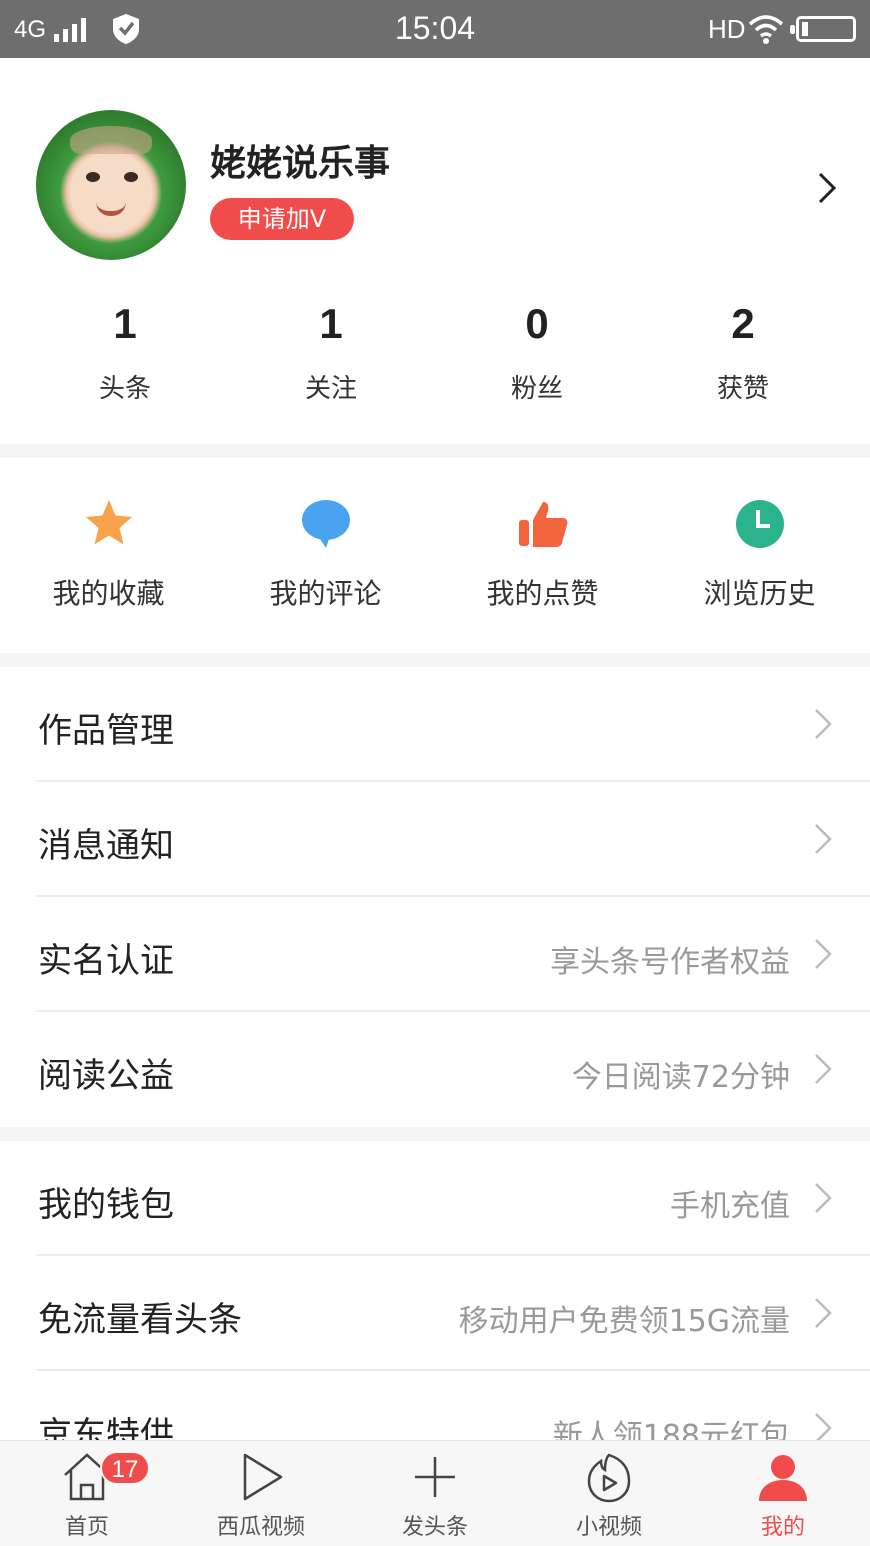 The image size is (870, 1546). What do you see at coordinates (730, 1206) in the screenshot?
I see `menu-item-subtitle: 手机充值` at bounding box center [730, 1206].